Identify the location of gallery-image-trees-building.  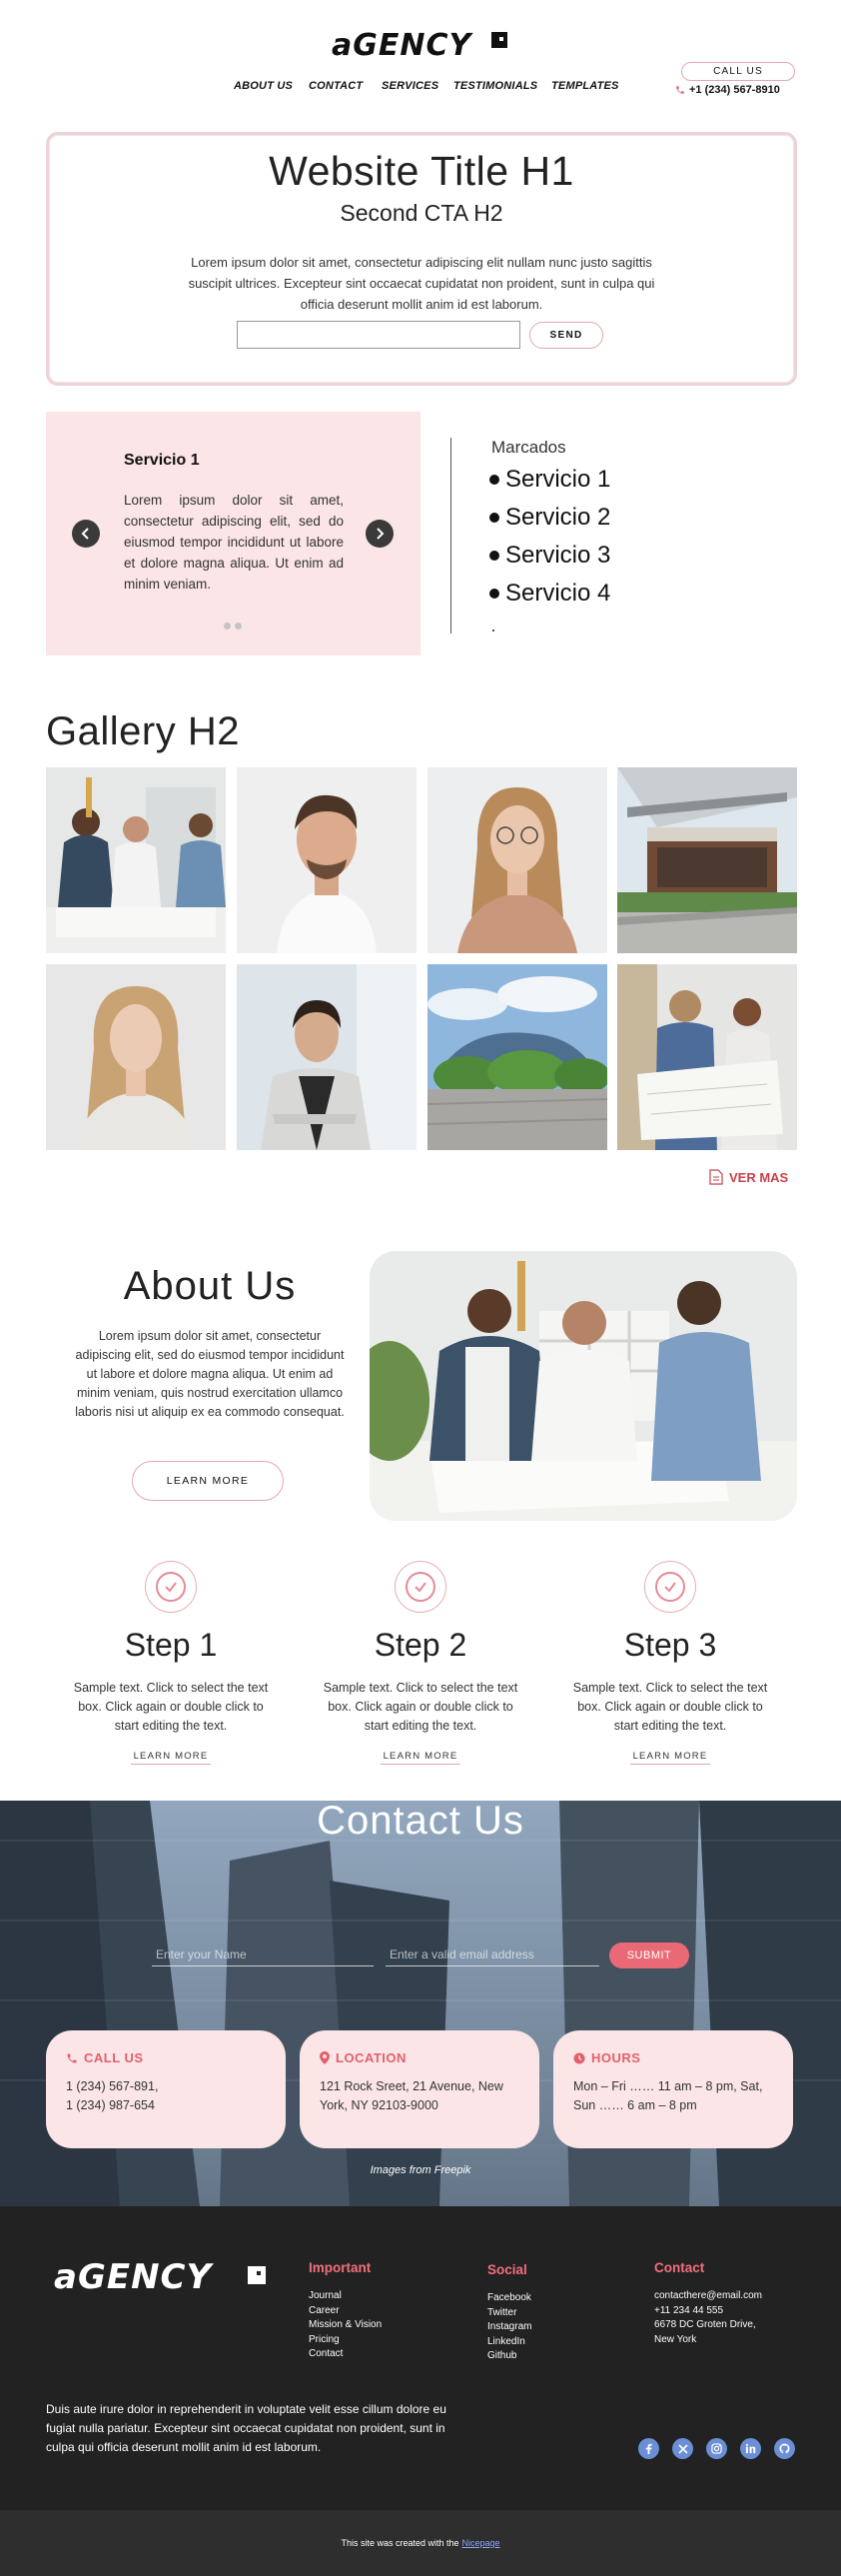
(517, 1057).